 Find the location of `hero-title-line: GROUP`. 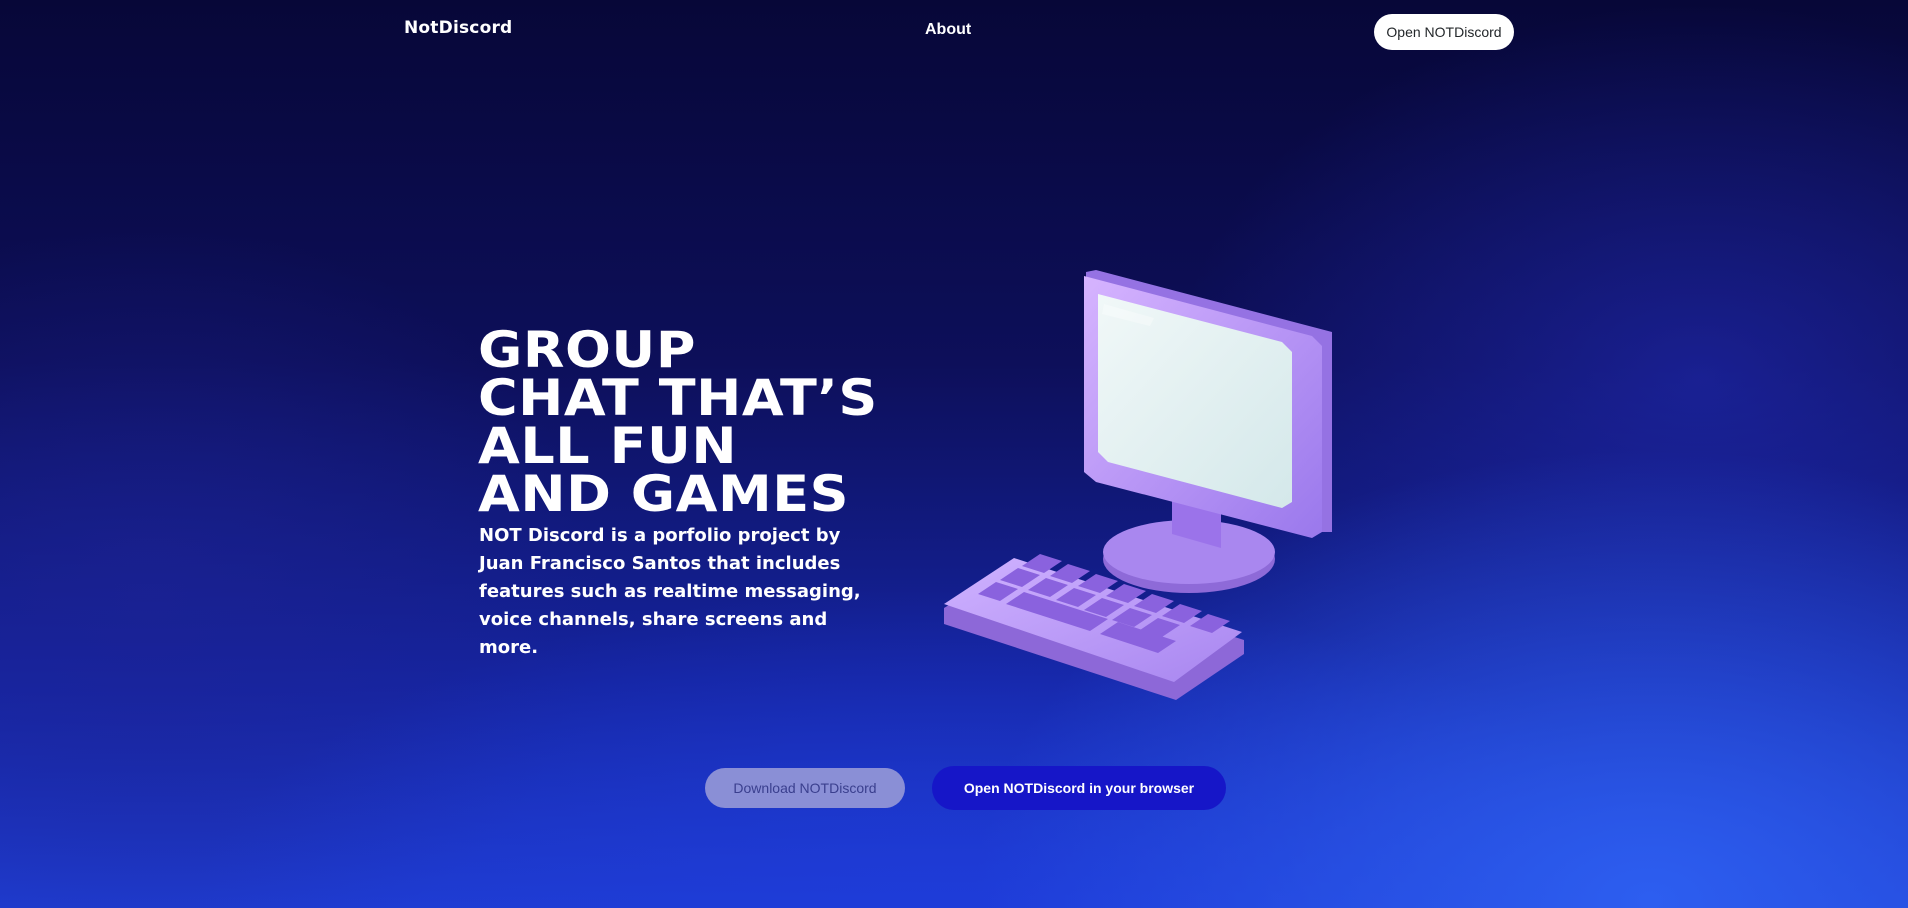

hero-title-line: GROUP is located at coordinates (587, 350).